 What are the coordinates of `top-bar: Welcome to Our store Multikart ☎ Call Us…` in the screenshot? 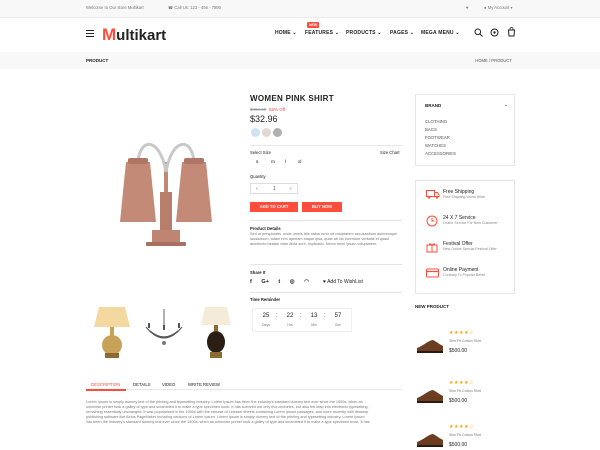 It's located at (300, 9).